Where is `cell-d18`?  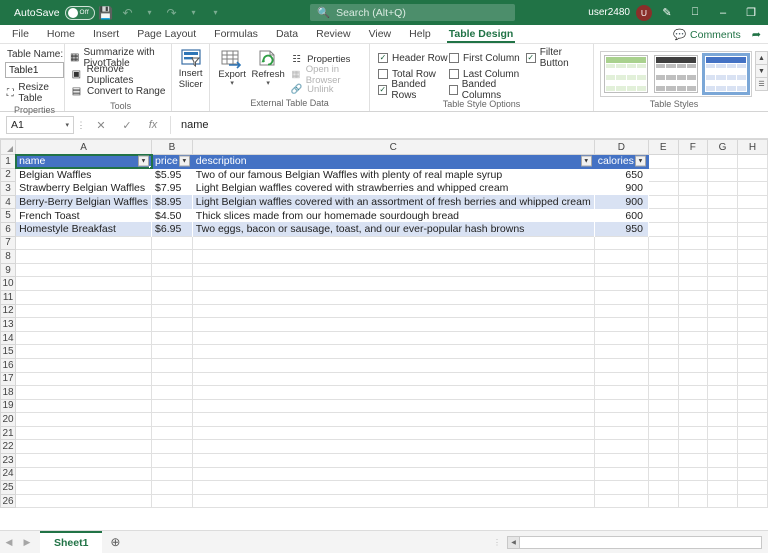
cell-d18 is located at coordinates (621, 392).